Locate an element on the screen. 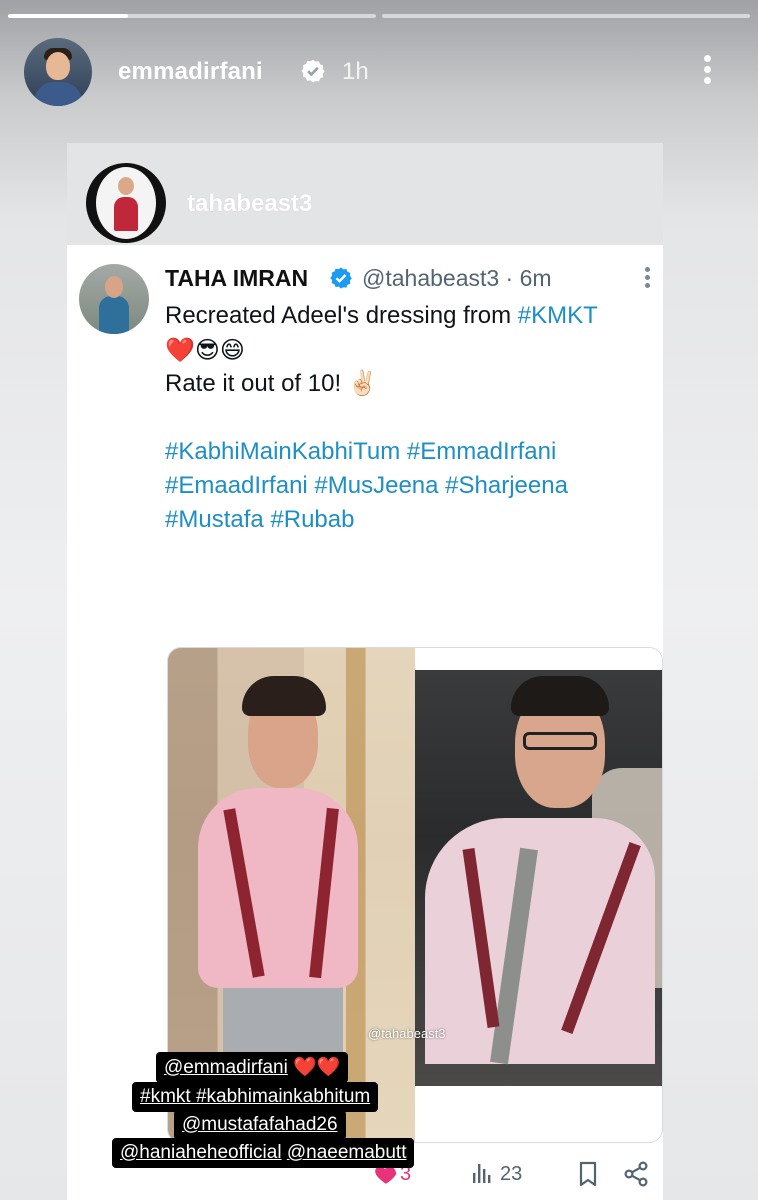  hashtag-link: #KMKT is located at coordinates (558, 315).